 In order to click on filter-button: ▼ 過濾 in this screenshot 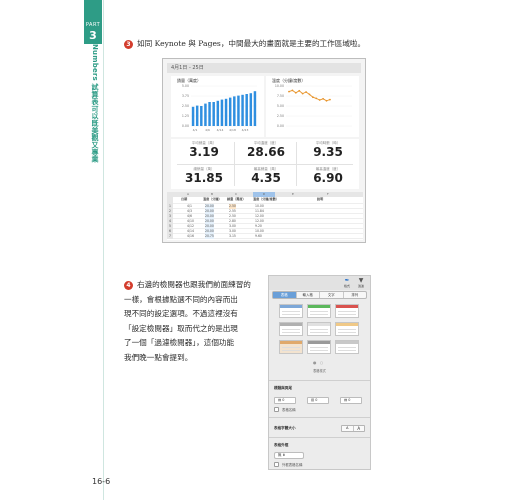, I will do `click(361, 283)`.